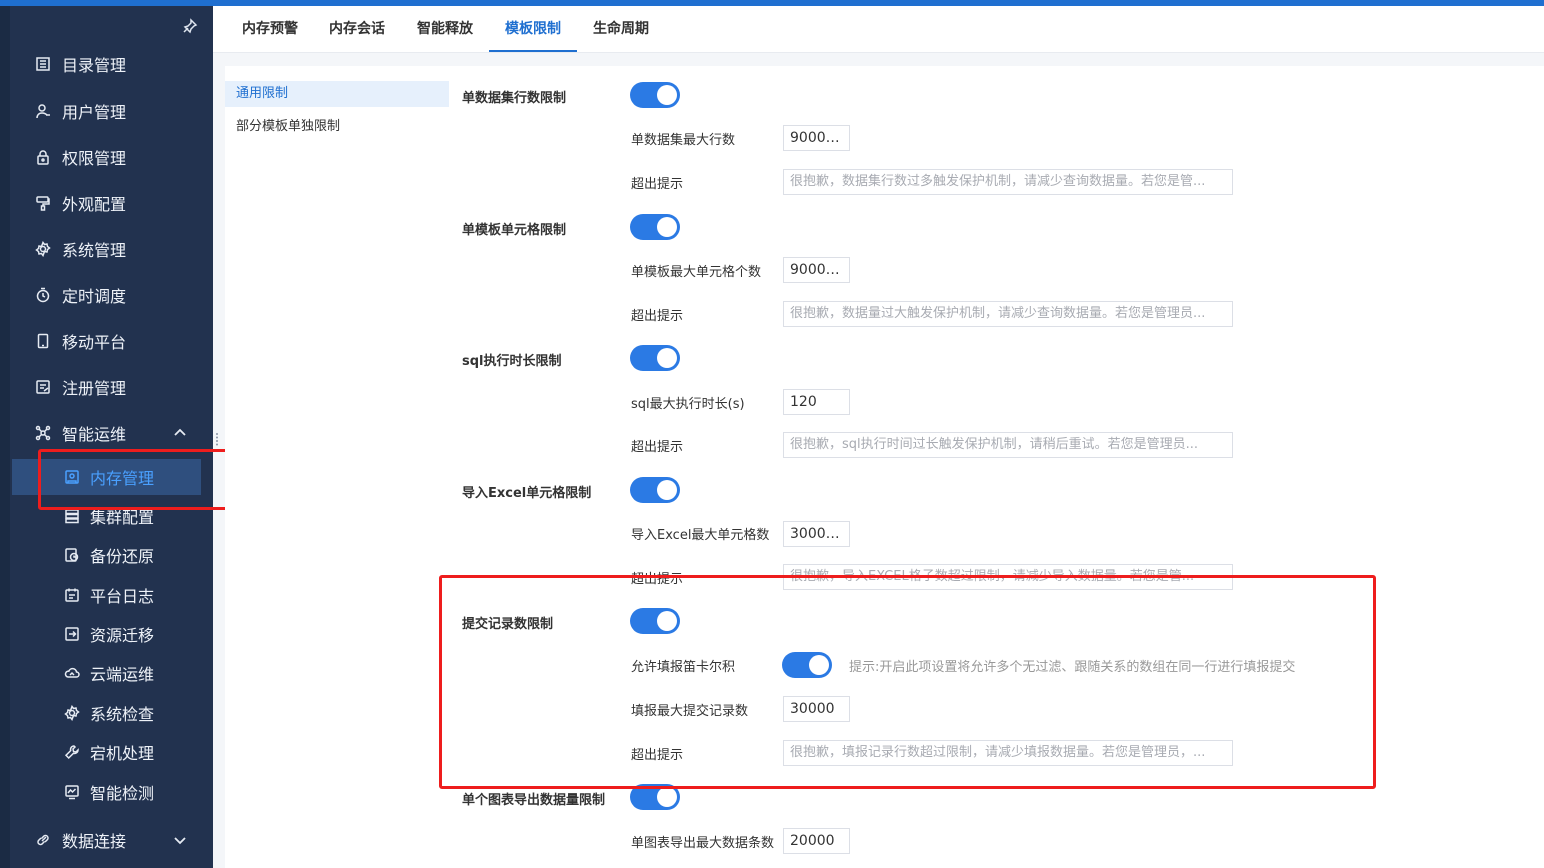 The image size is (1544, 868). I want to click on subnav-general-limit: 通用限制, so click(337, 94).